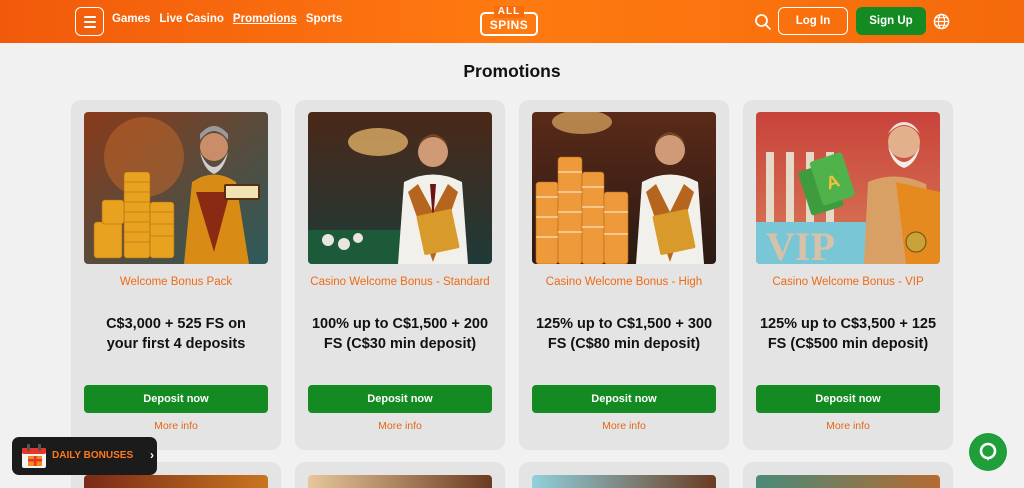 Image resolution: width=1024 pixels, height=488 pixels. What do you see at coordinates (176, 188) in the screenshot?
I see `promo-image-wizard` at bounding box center [176, 188].